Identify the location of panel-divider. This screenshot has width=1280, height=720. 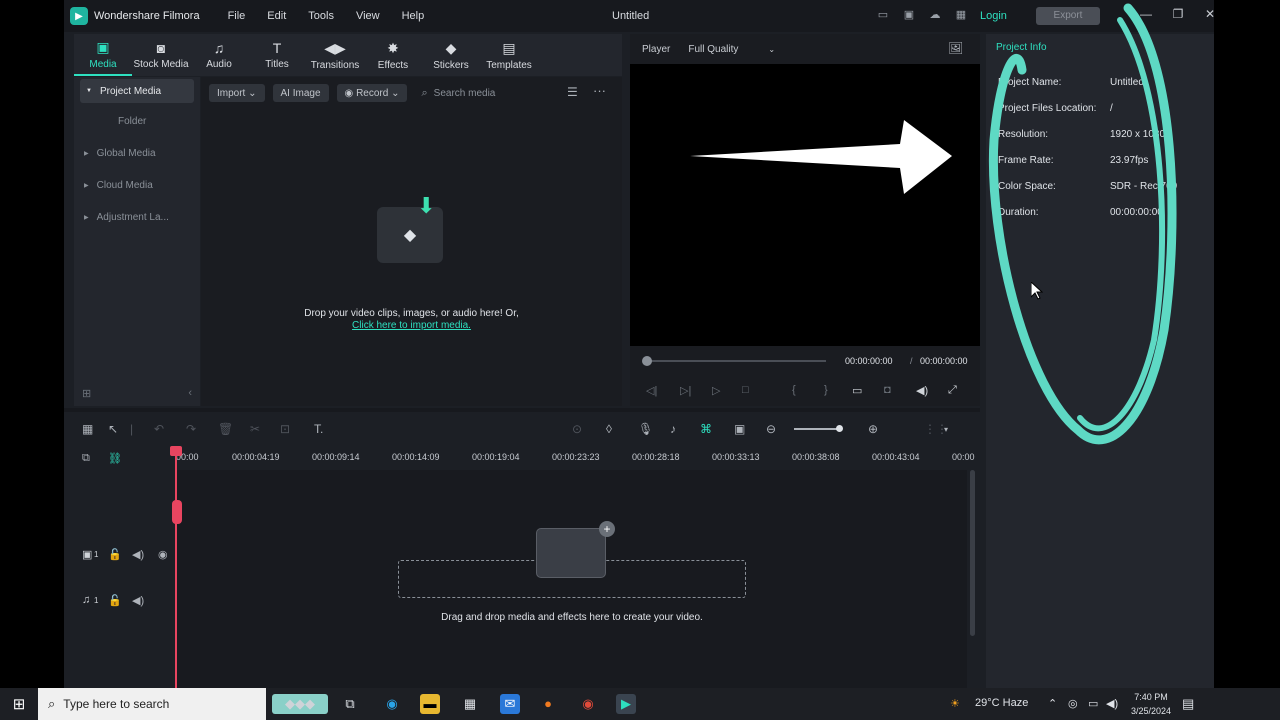
(522, 410).